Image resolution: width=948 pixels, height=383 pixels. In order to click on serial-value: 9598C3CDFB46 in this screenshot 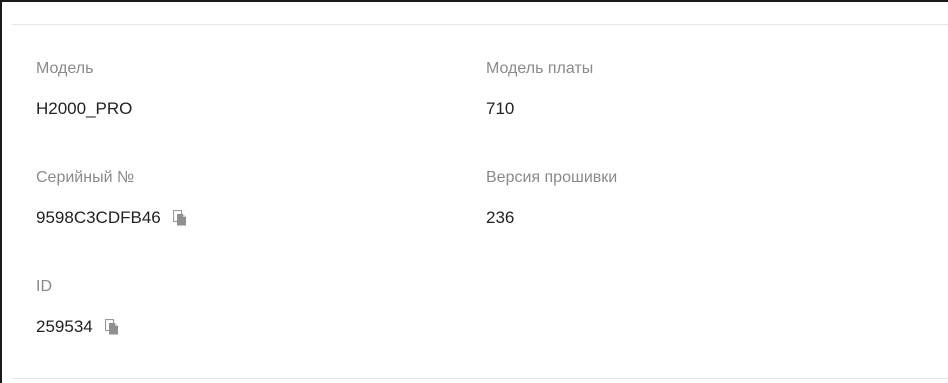, I will do `click(111, 218)`.